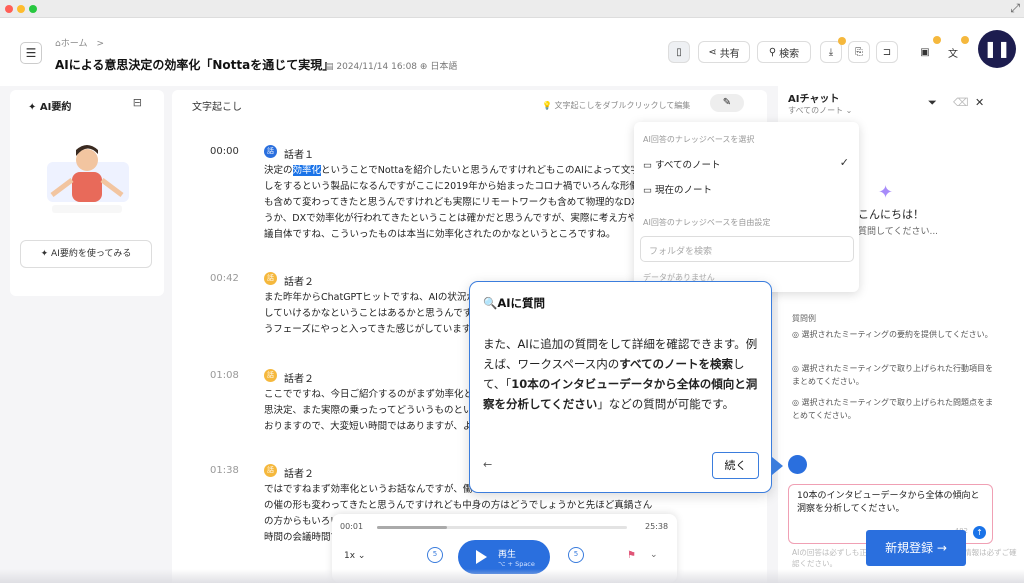  Describe the element at coordinates (512, 576) in the screenshot. I see `bottom-fade` at that location.